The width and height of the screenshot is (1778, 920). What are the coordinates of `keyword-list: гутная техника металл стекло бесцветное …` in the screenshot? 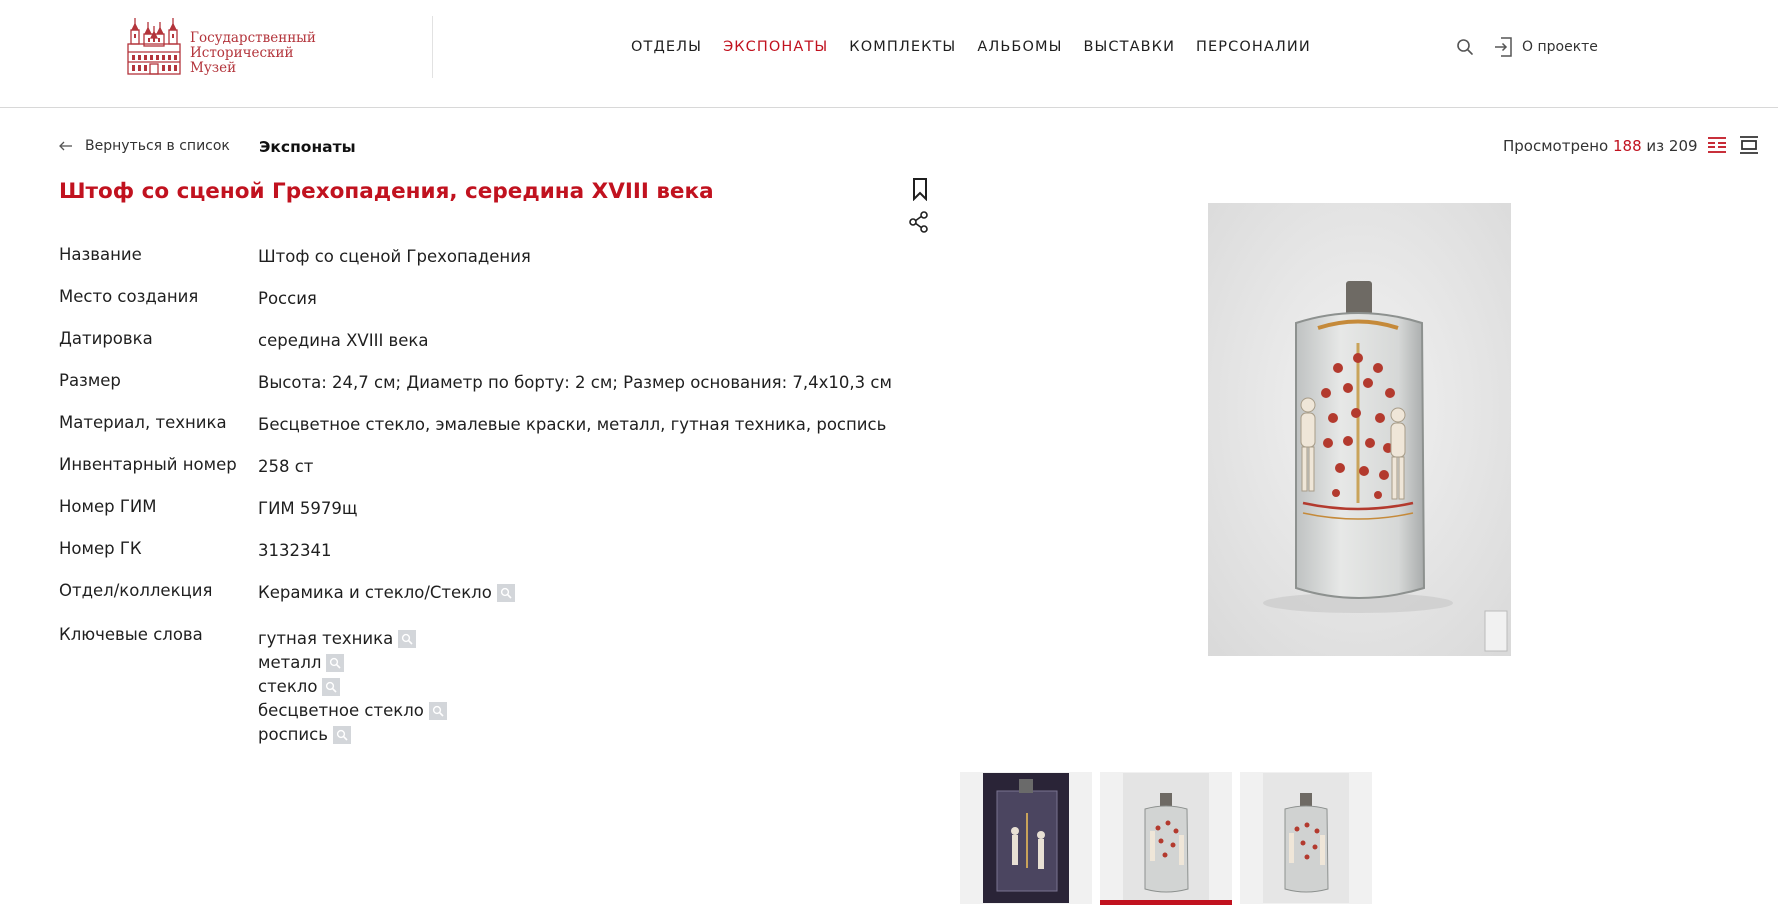 It's located at (352, 686).